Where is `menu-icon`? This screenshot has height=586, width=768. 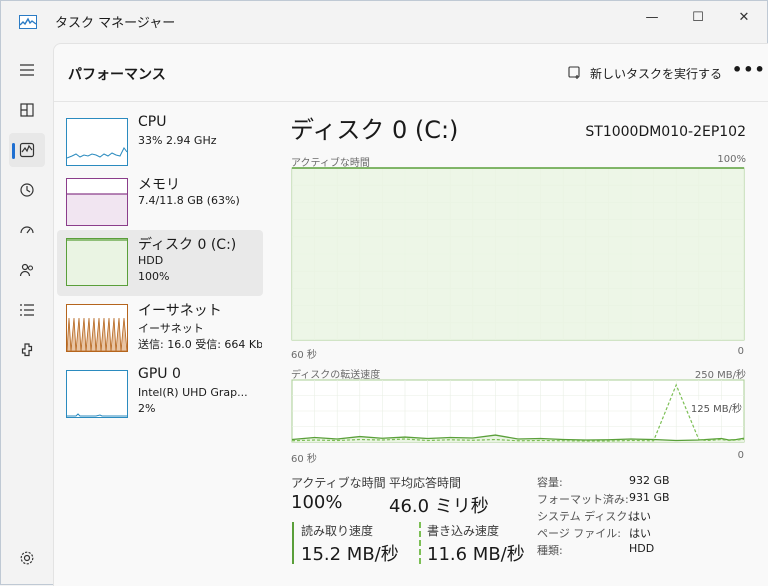
menu-icon is located at coordinates (27, 70).